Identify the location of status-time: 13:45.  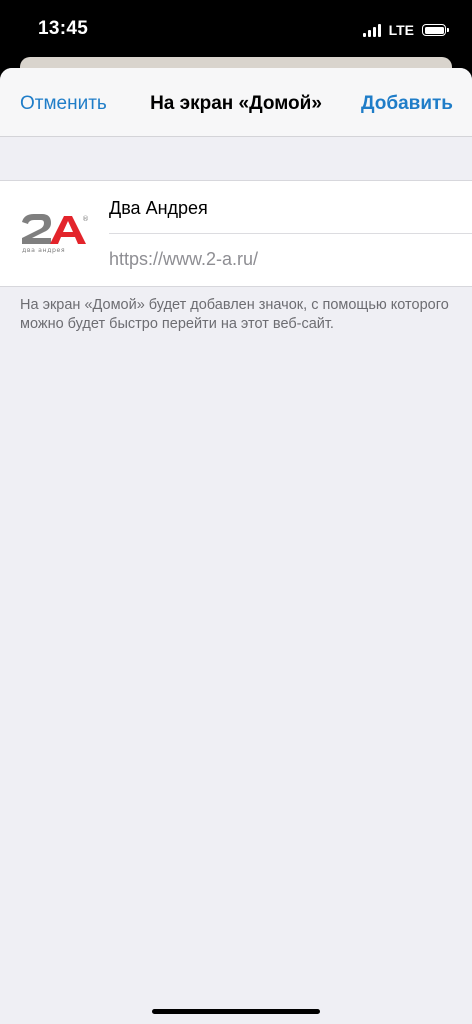
(63, 28).